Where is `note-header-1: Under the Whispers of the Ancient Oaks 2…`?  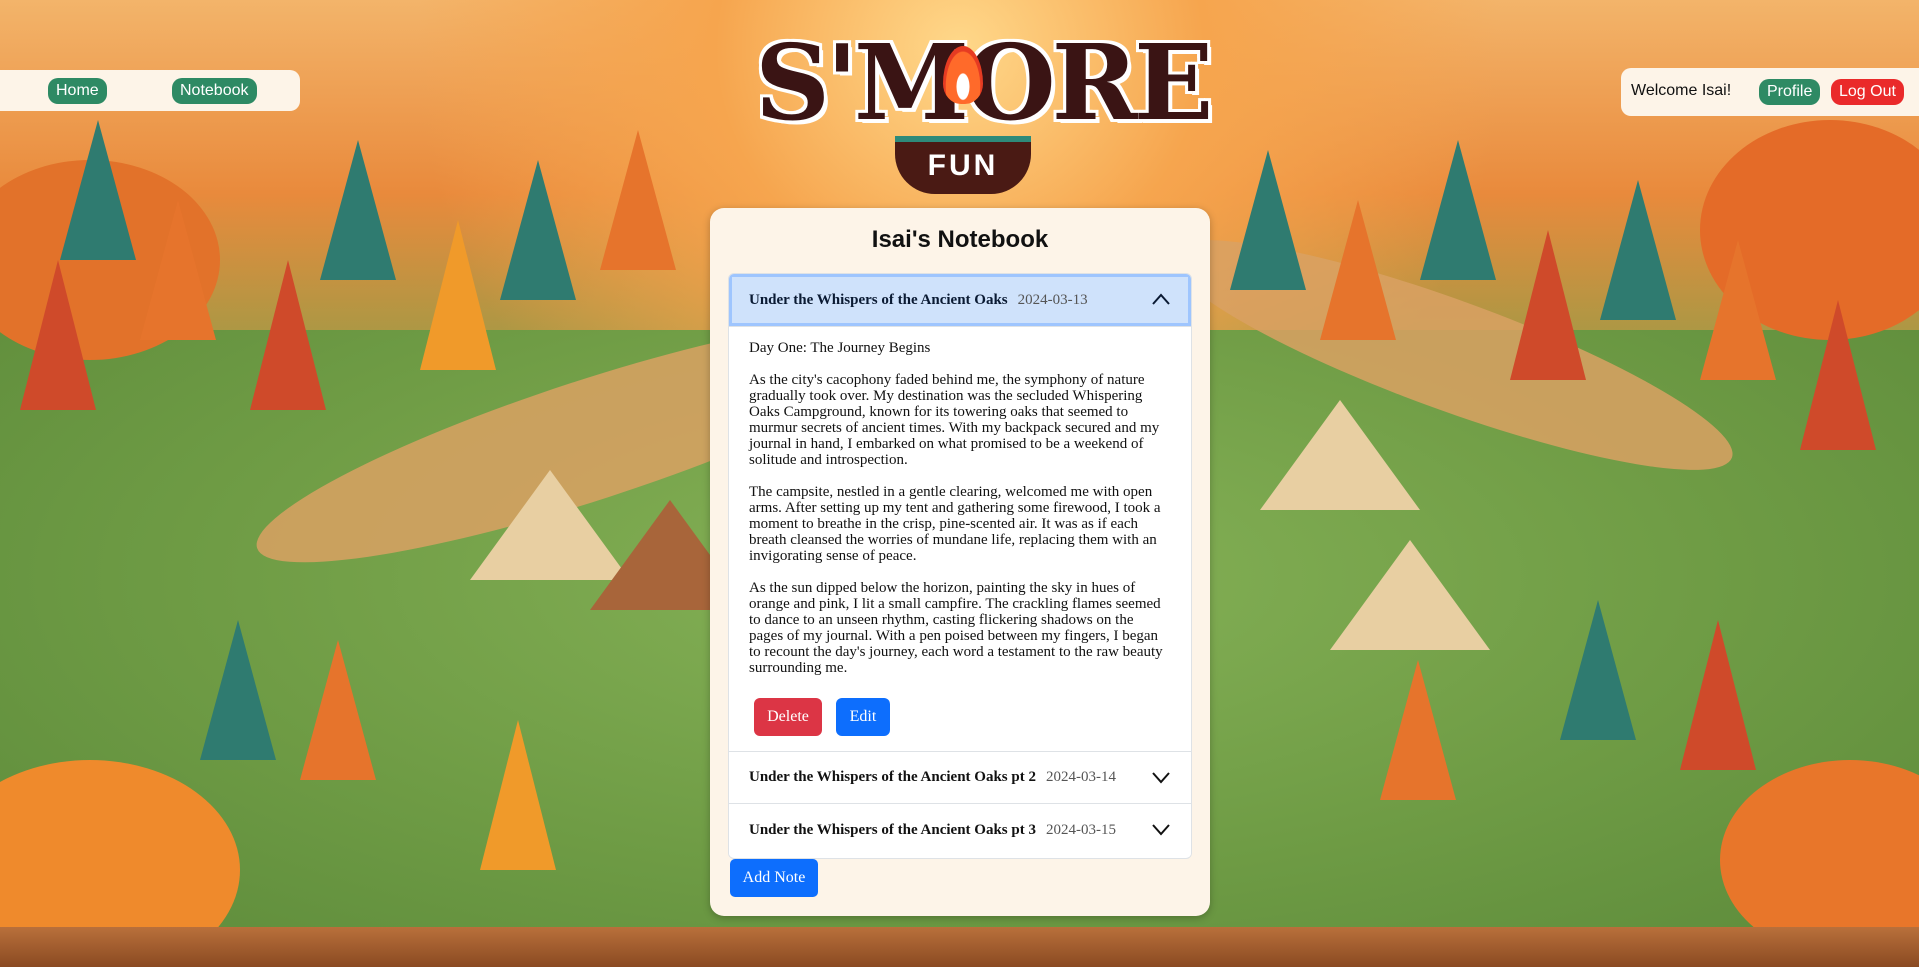 note-header-1: Under the Whispers of the Ancient Oaks 2… is located at coordinates (960, 300).